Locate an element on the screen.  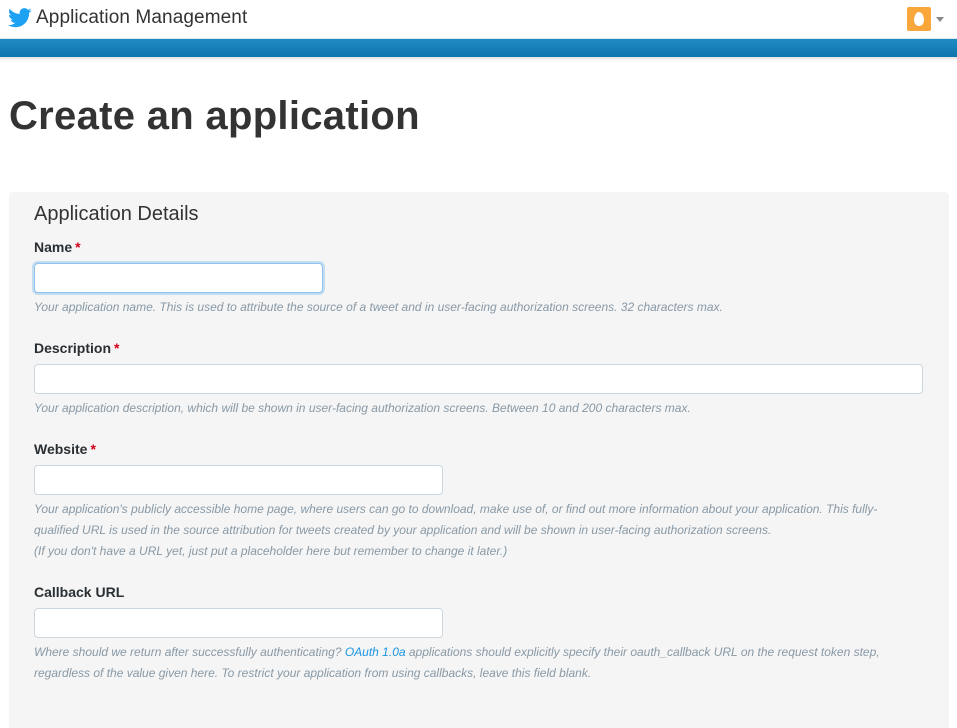
app-title: Application Management is located at coordinates (141, 18).